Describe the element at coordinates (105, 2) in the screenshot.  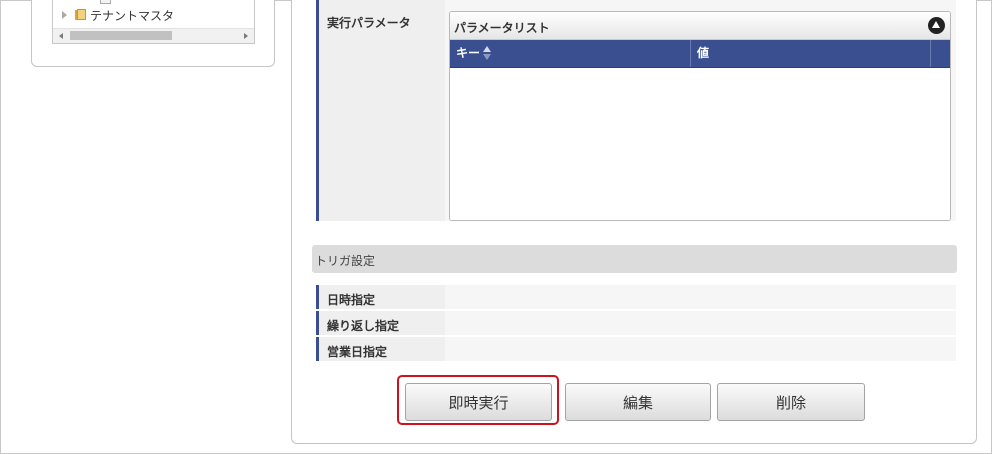
I see `tree-partial-node` at that location.